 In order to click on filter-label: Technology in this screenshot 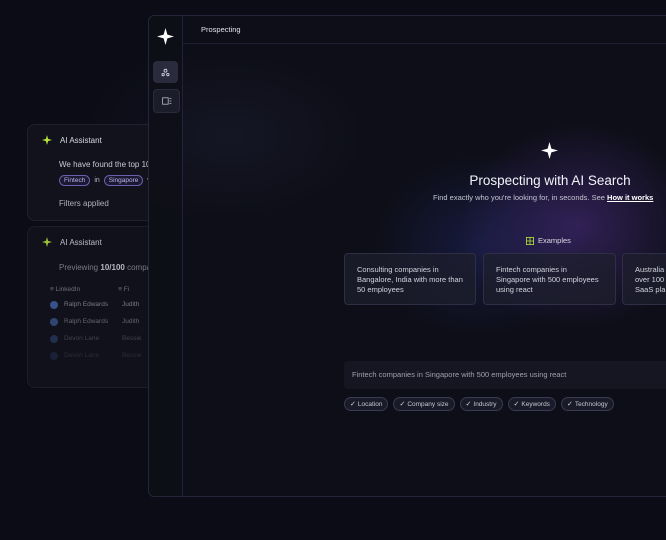, I will do `click(591, 404)`.